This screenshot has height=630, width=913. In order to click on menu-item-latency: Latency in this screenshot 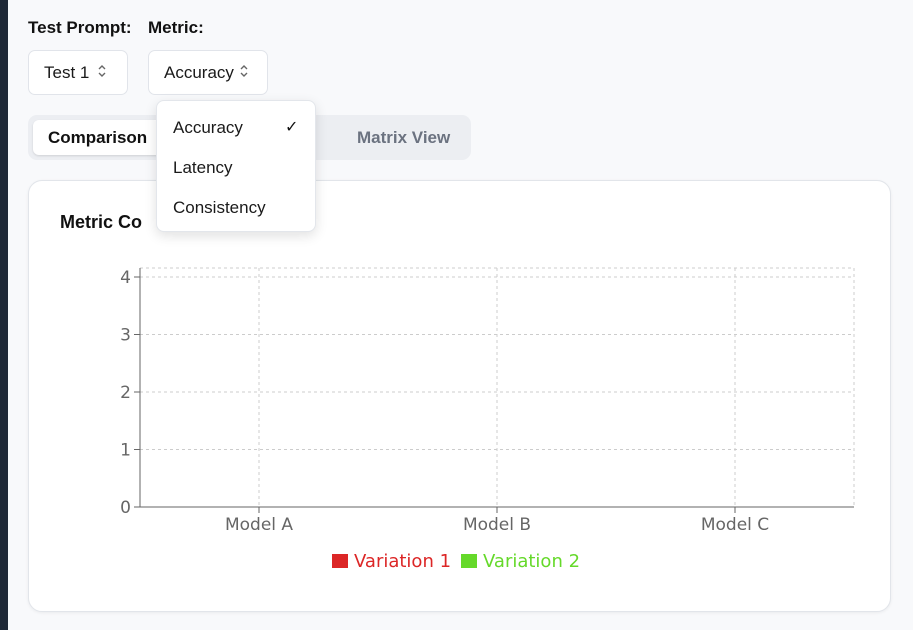, I will do `click(203, 168)`.